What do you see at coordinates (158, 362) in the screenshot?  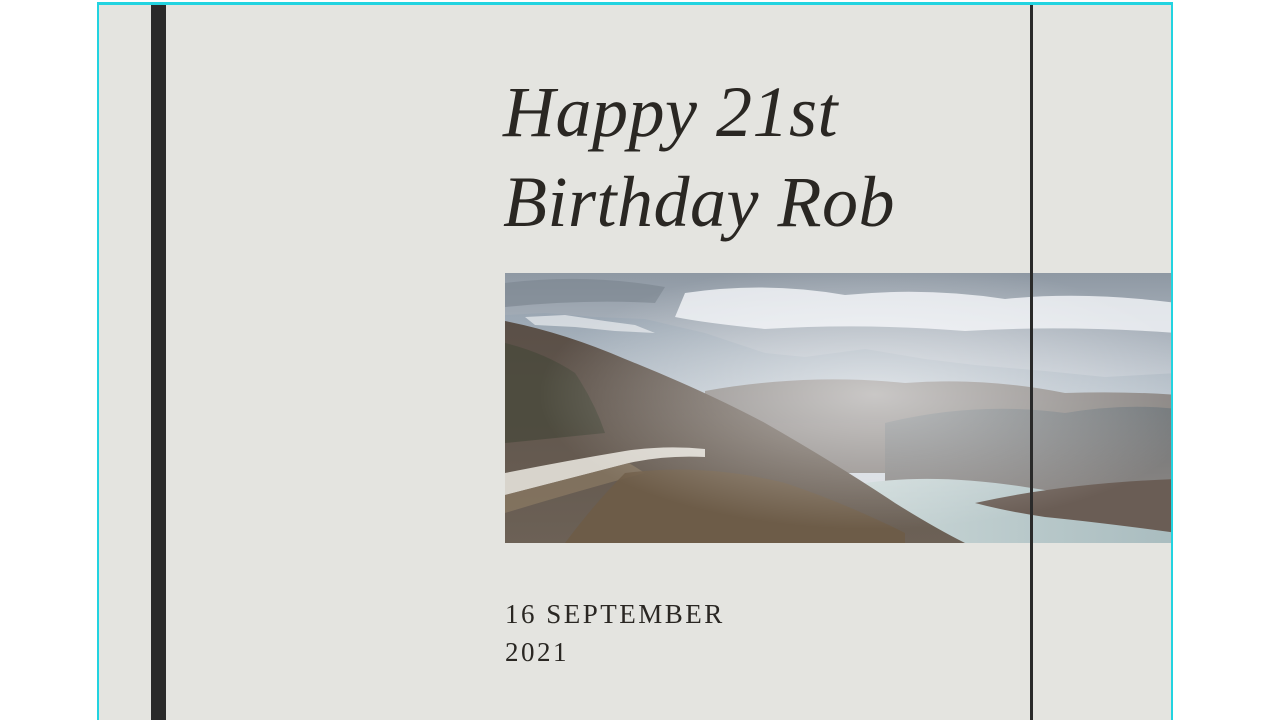 I see `left-decorative-bar` at bounding box center [158, 362].